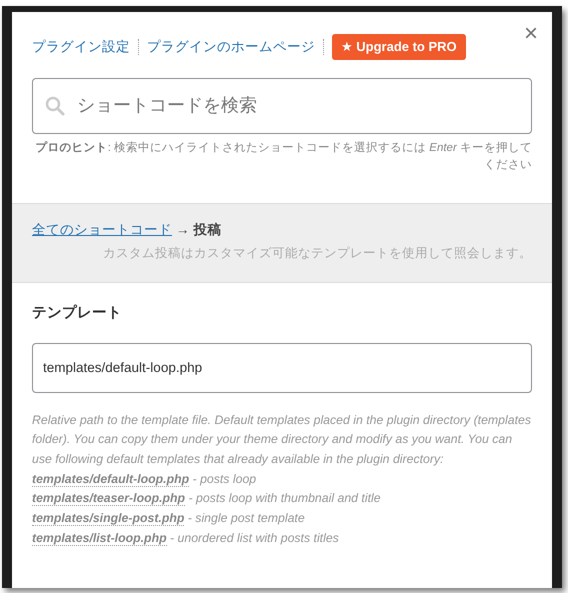 The width and height of the screenshot is (568, 593). What do you see at coordinates (283, 156) in the screenshot?
I see `hint-text: プロのヒント: 検索中にハイライトされたショートコードを選択するには Enter キーを押してください` at bounding box center [283, 156].